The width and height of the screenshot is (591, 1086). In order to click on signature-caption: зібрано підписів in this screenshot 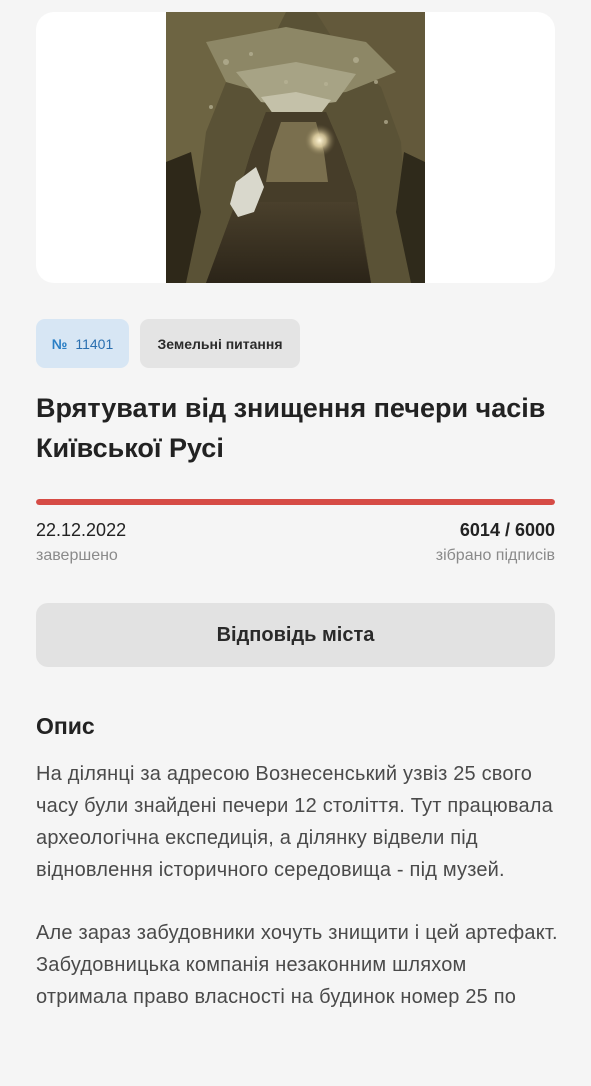, I will do `click(495, 555)`.